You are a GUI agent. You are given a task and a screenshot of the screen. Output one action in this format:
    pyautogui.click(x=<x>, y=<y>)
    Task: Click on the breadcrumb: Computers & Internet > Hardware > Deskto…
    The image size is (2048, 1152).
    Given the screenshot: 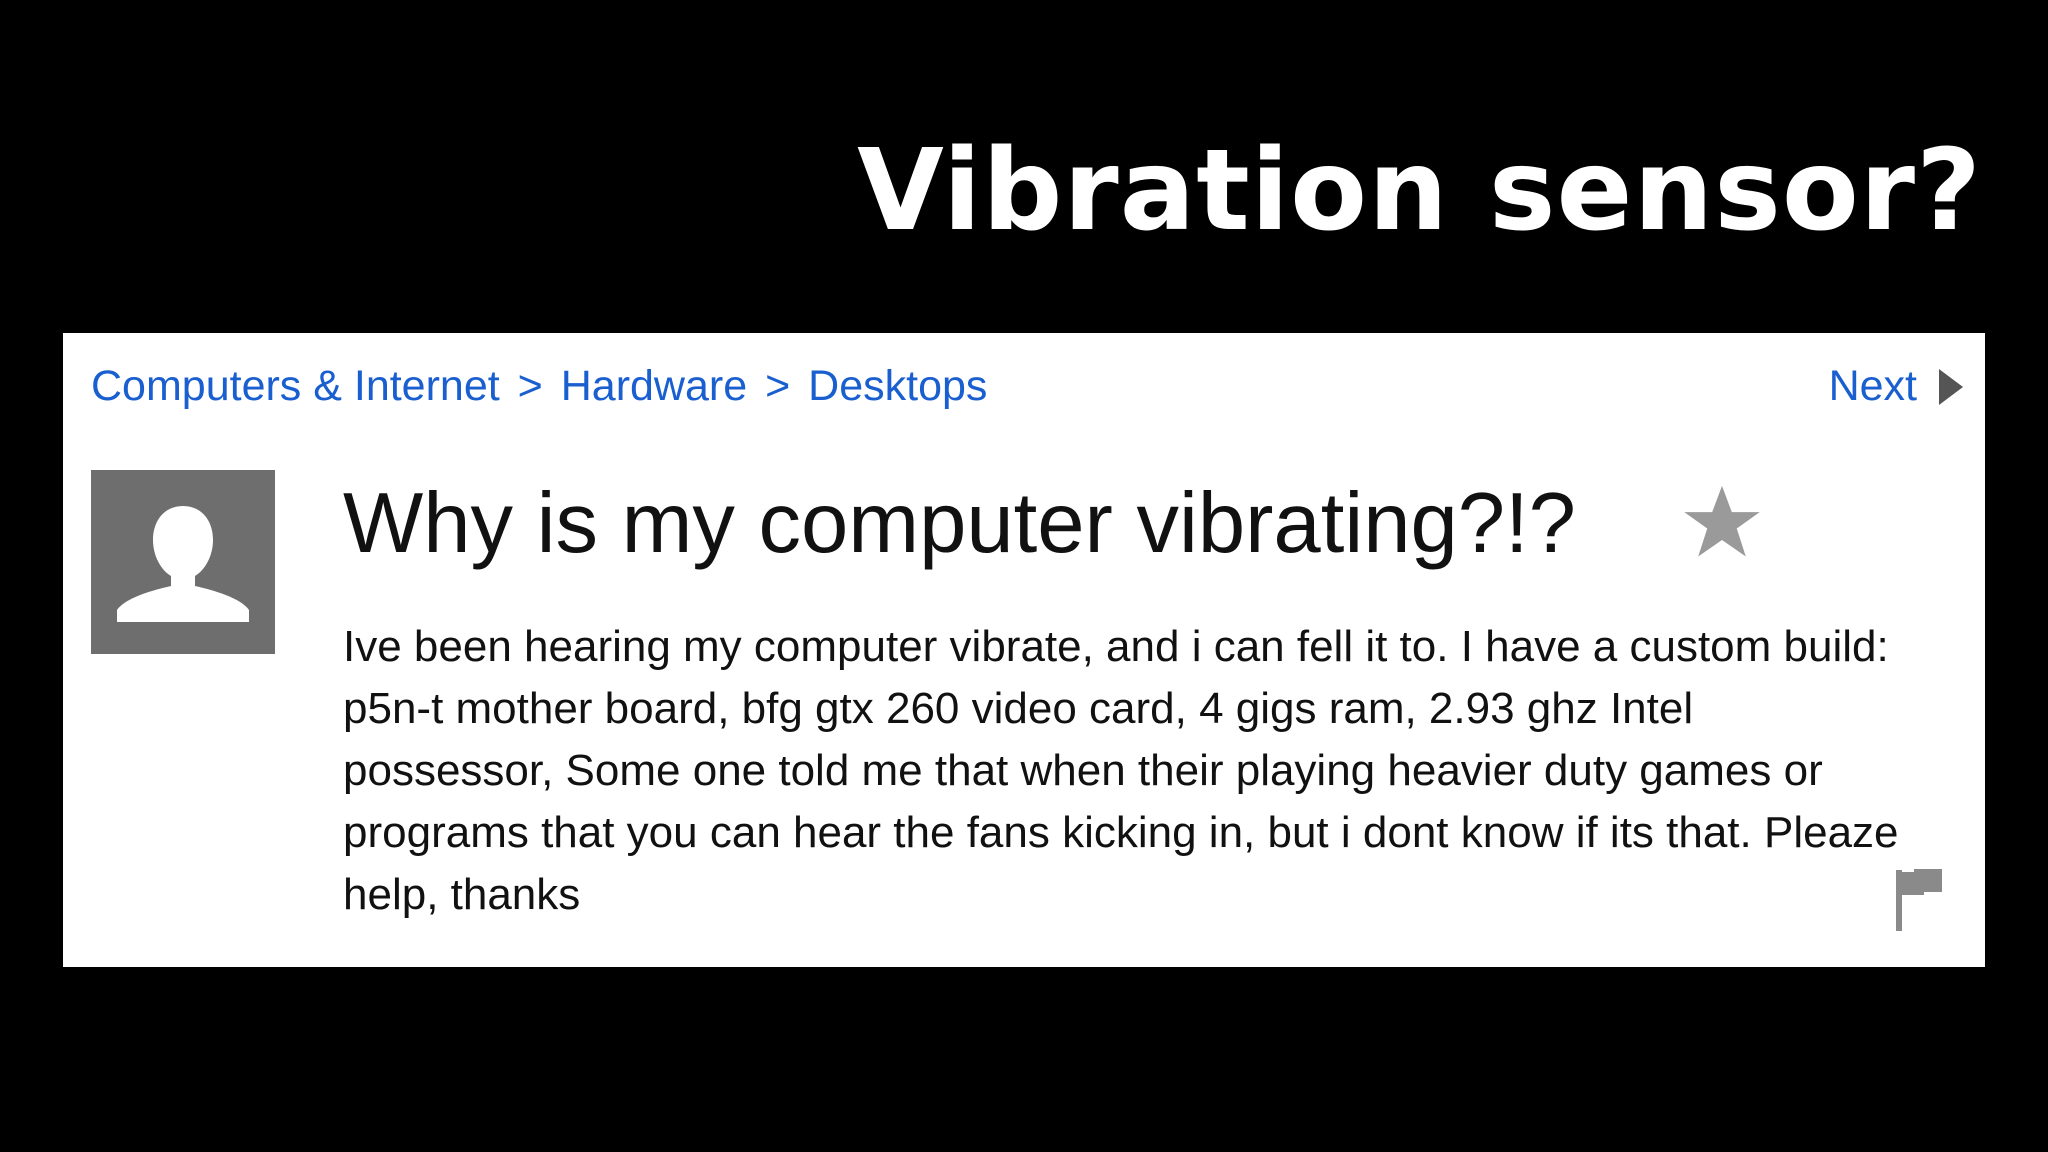 What is the action you would take?
    pyautogui.click(x=539, y=387)
    